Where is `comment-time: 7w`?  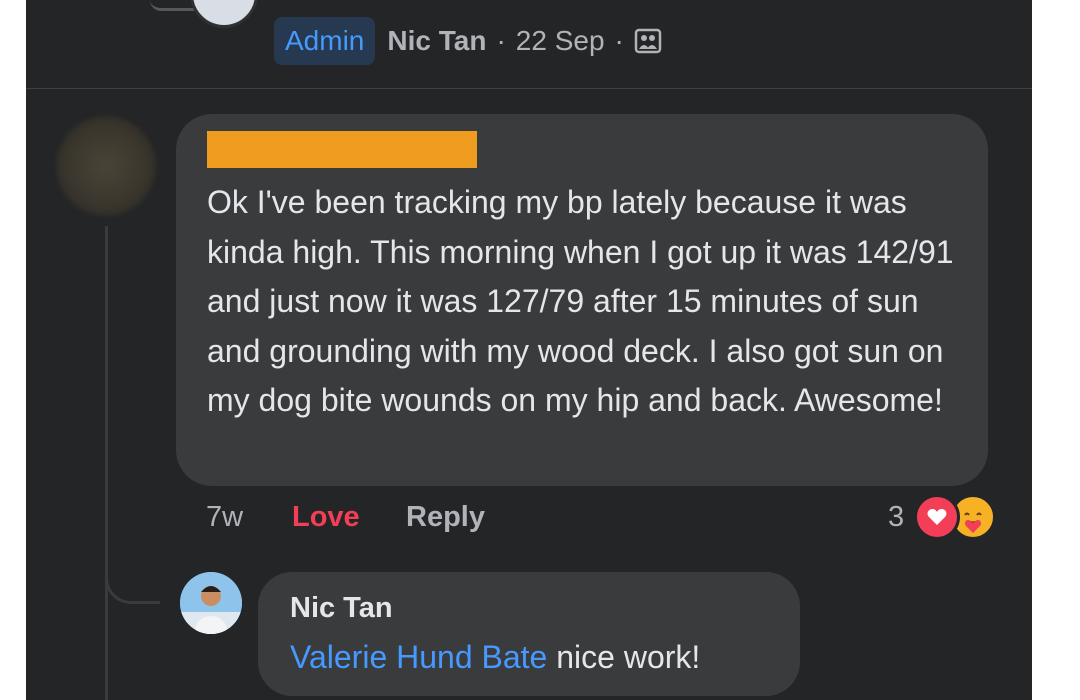
comment-time: 7w is located at coordinates (249, 517).